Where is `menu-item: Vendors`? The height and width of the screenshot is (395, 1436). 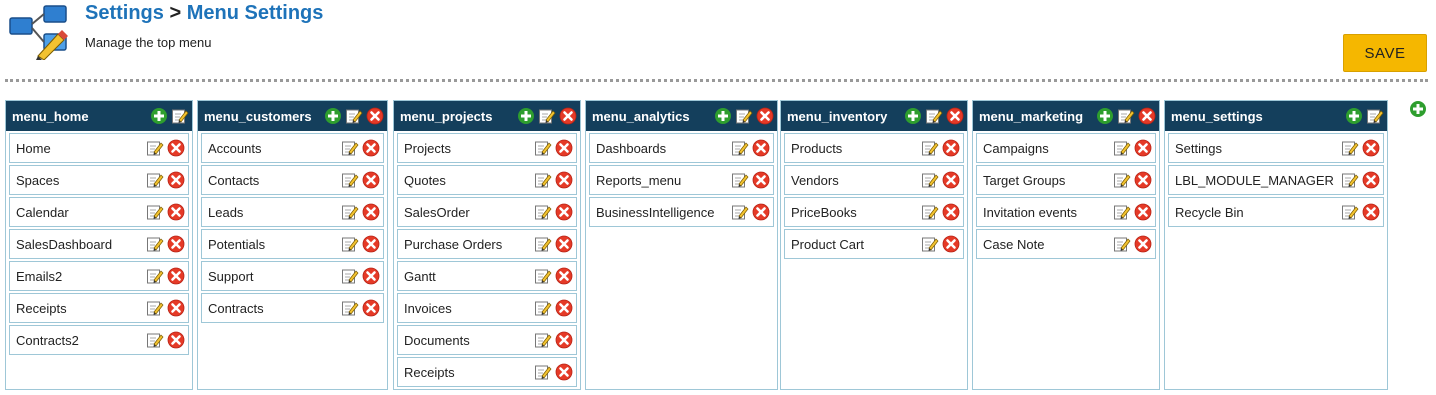
menu-item: Vendors is located at coordinates (874, 180).